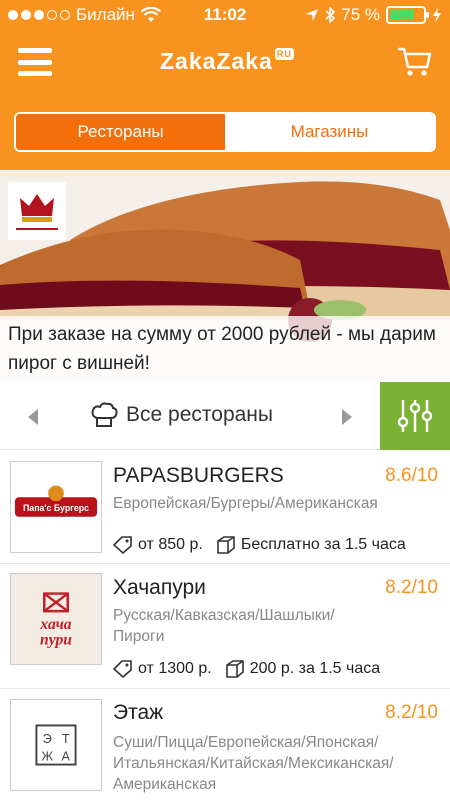  Describe the element at coordinates (415, 62) in the screenshot. I see `cart-icon` at that location.